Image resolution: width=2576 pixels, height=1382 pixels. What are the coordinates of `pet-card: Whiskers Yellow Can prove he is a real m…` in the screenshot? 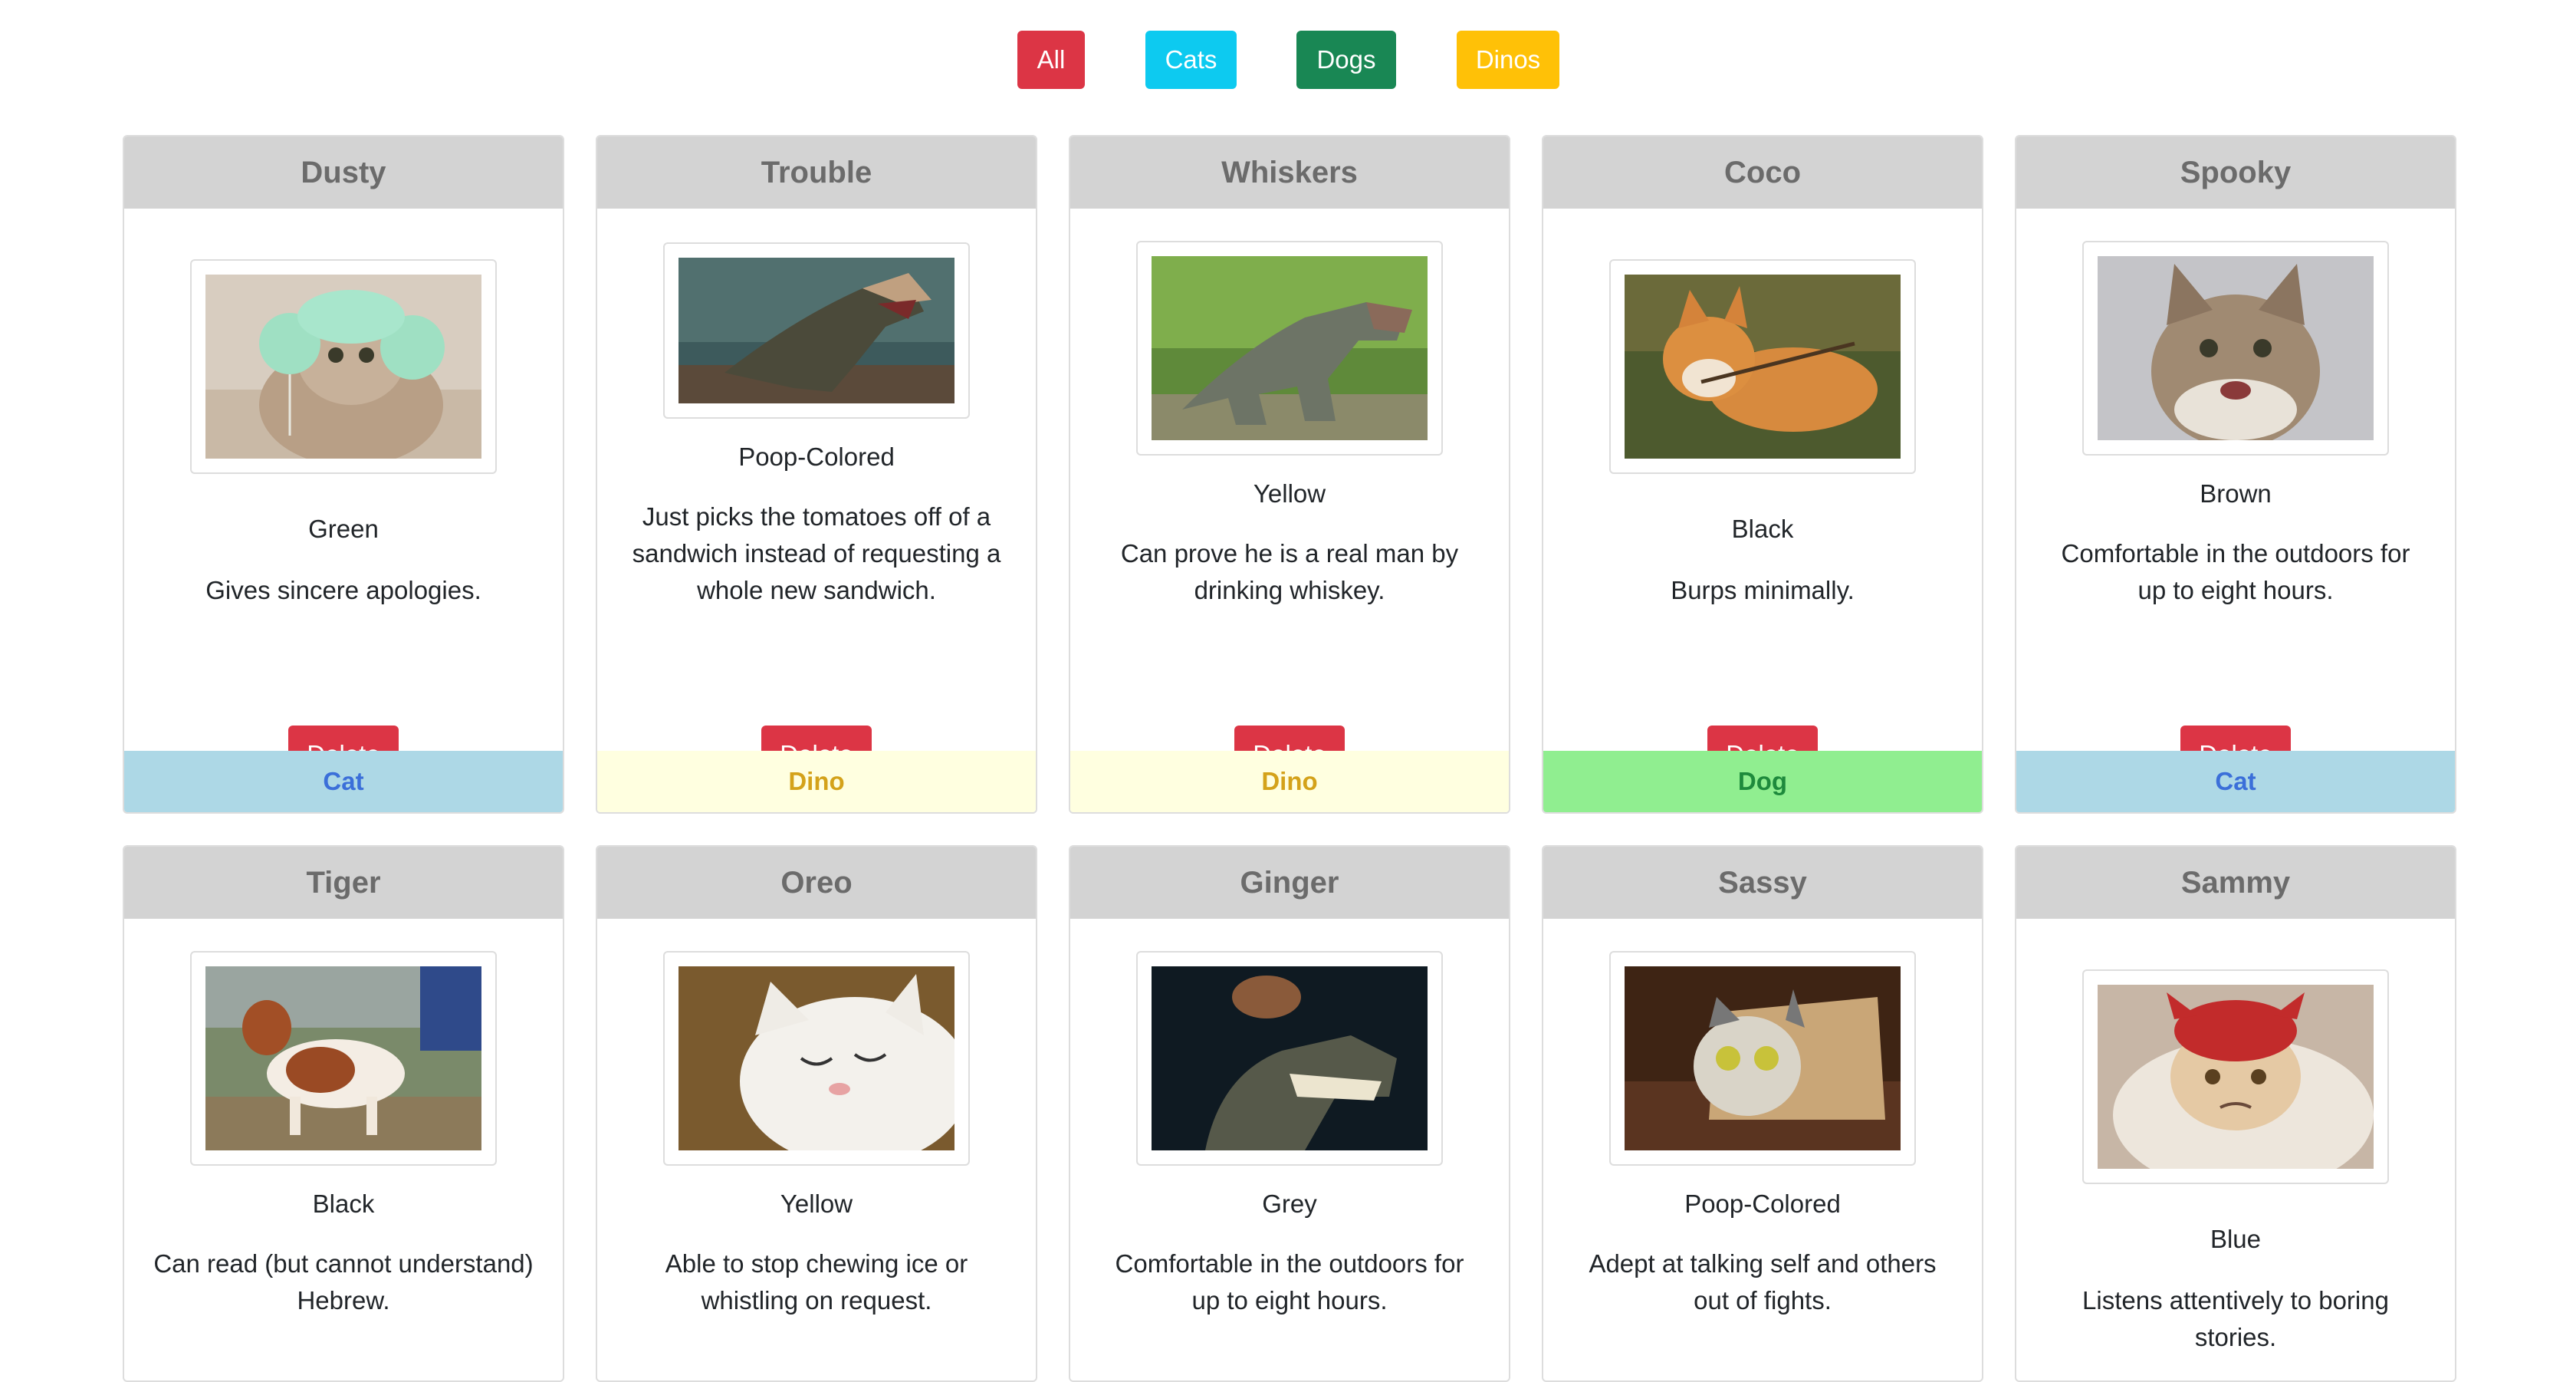 It's located at (1290, 474).